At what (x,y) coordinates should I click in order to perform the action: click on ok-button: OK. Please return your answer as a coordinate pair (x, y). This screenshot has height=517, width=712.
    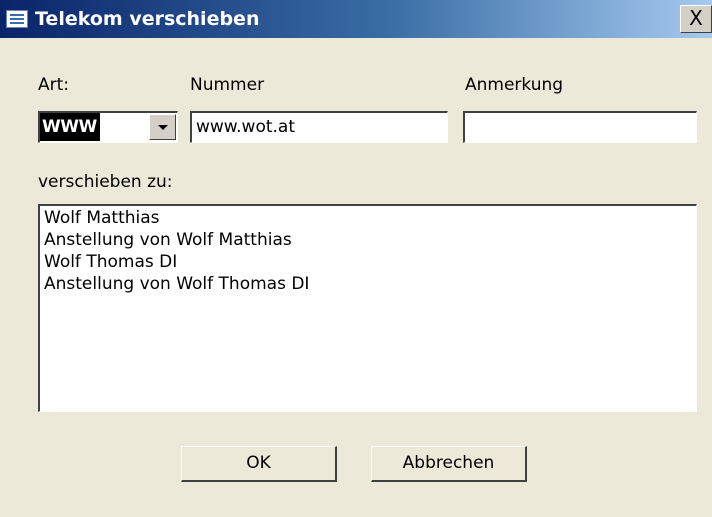
    Looking at the image, I should click on (259, 464).